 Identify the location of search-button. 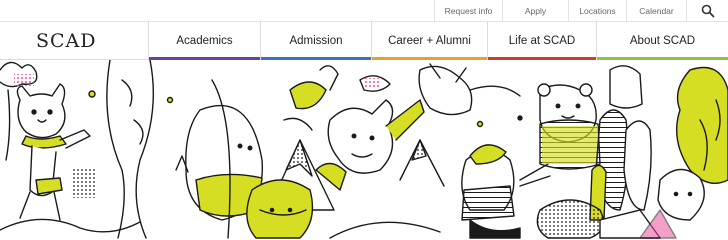
(707, 11).